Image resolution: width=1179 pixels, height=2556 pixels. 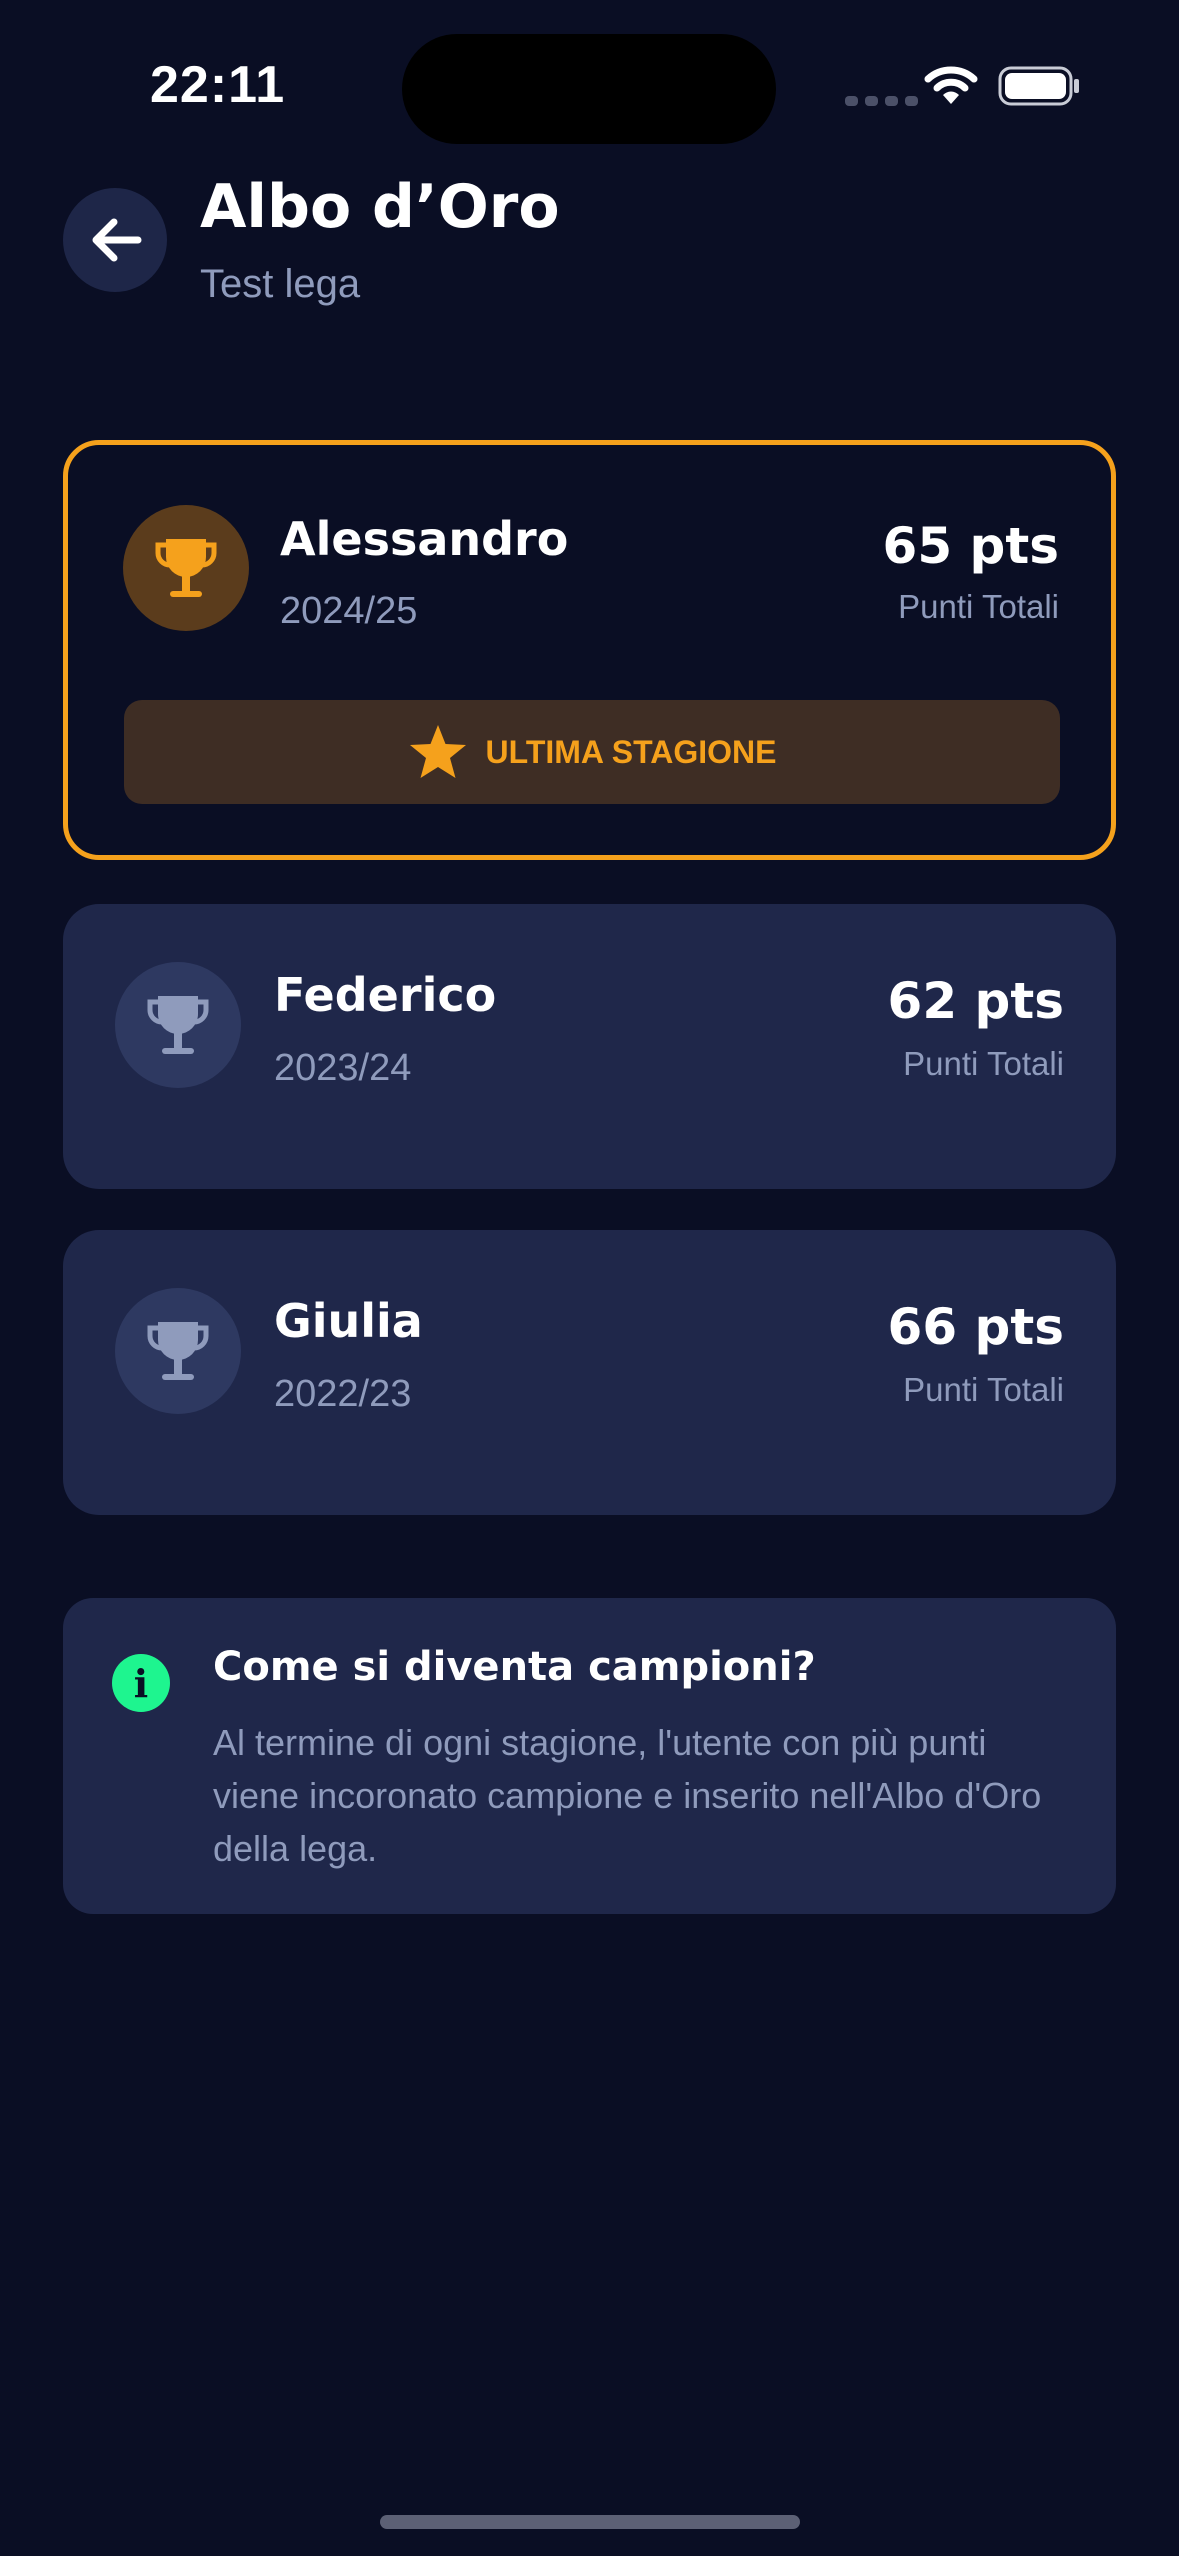 I want to click on winner-name: Federico, so click(x=385, y=995).